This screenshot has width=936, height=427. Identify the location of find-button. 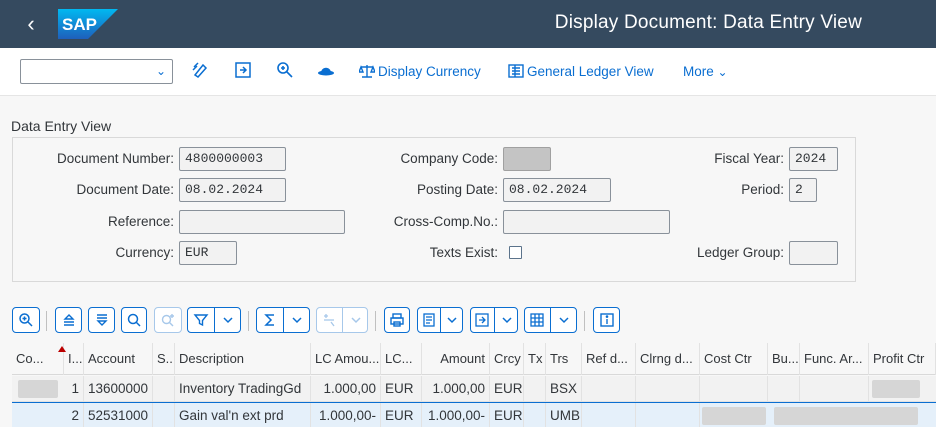
(134, 320).